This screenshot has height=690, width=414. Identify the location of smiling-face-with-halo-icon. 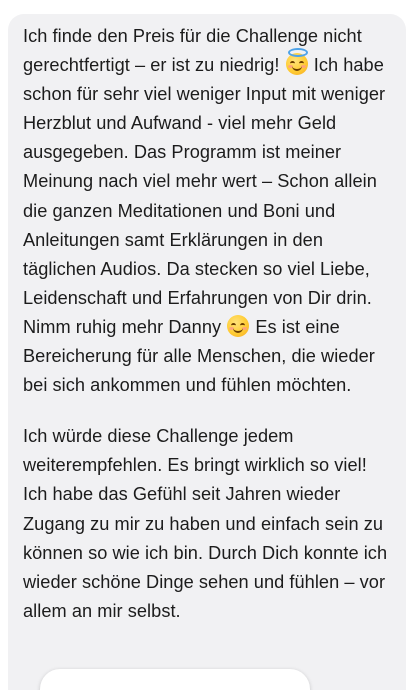
(296, 62).